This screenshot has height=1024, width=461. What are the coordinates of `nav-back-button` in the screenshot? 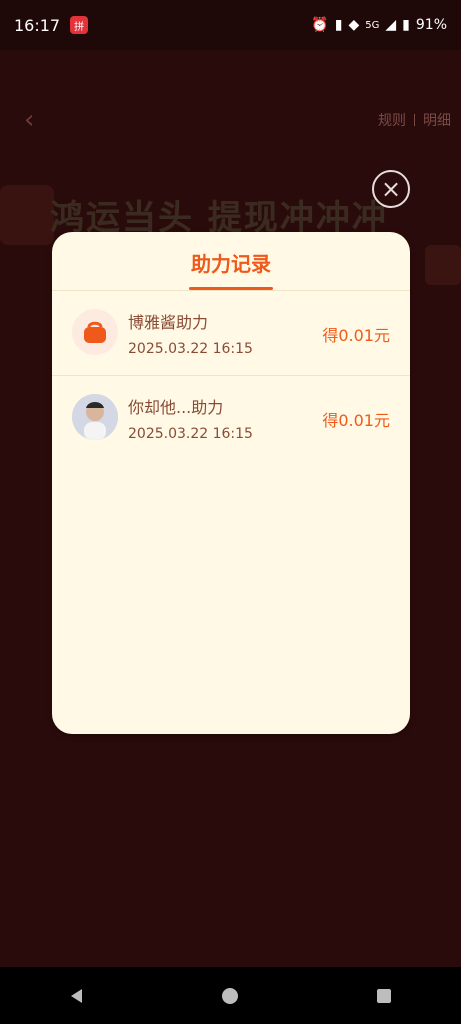 It's located at (77, 996).